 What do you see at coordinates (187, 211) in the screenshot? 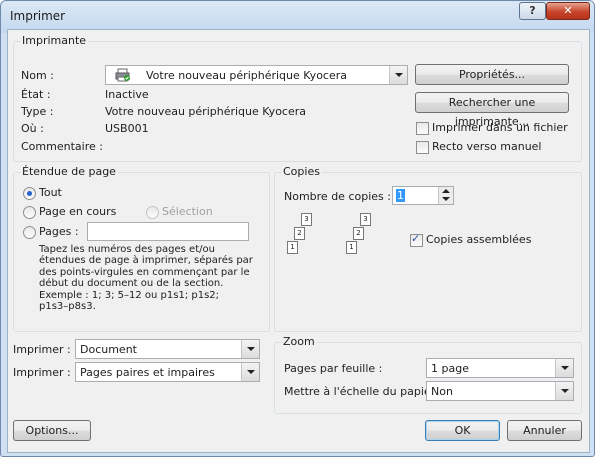
I see `selection-label: Sélection` at bounding box center [187, 211].